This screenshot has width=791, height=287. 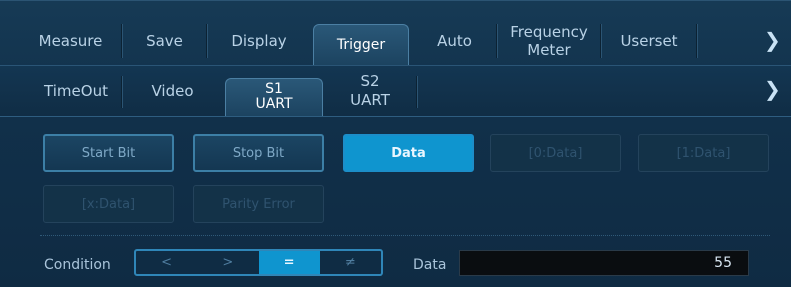 I want to click on subtab-video-label: Video, so click(x=172, y=90).